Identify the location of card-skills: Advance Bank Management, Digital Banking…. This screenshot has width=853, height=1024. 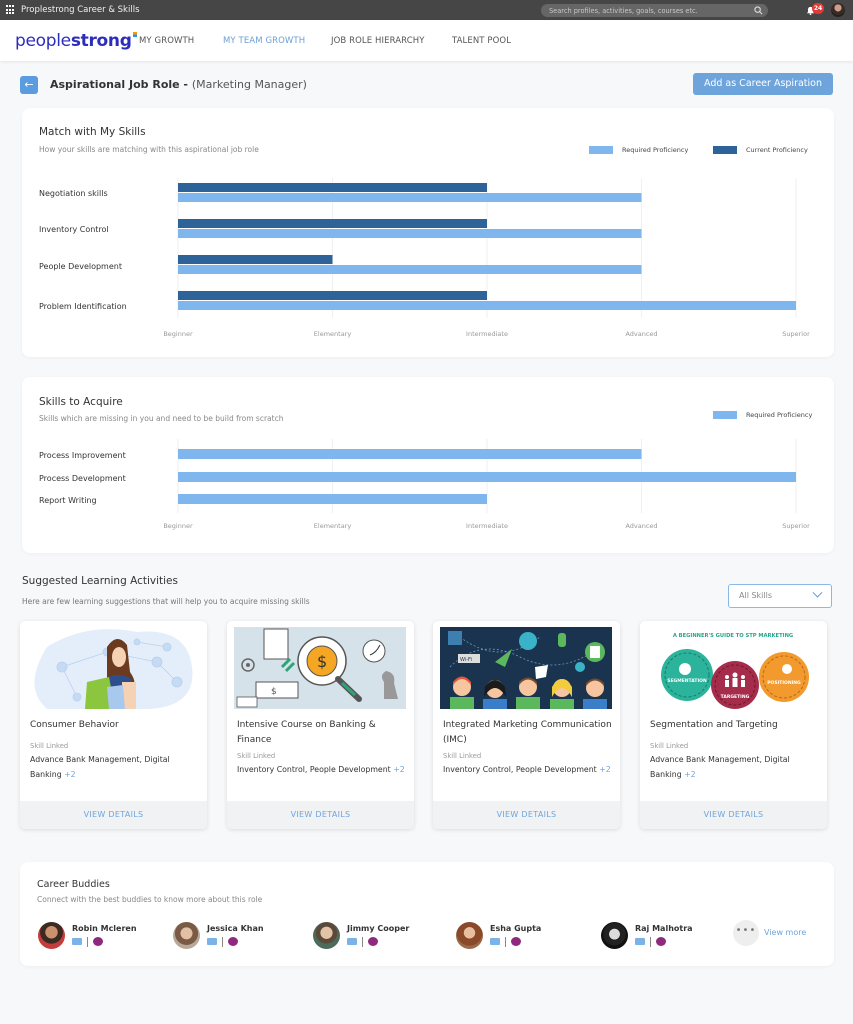
(115, 767).